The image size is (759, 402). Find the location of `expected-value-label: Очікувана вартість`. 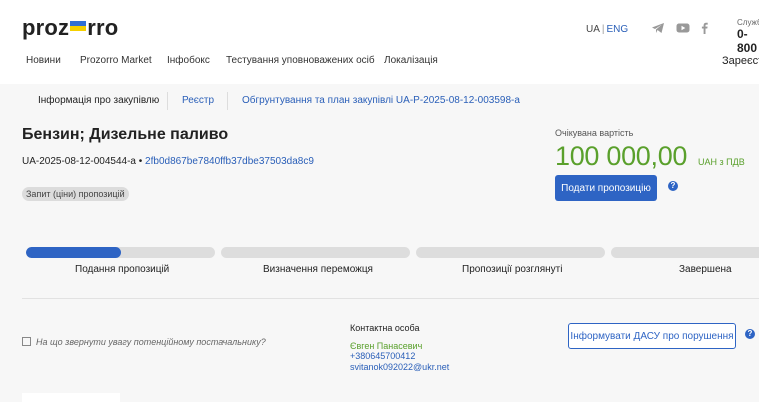

expected-value-label: Очікувана вартість is located at coordinates (594, 133).